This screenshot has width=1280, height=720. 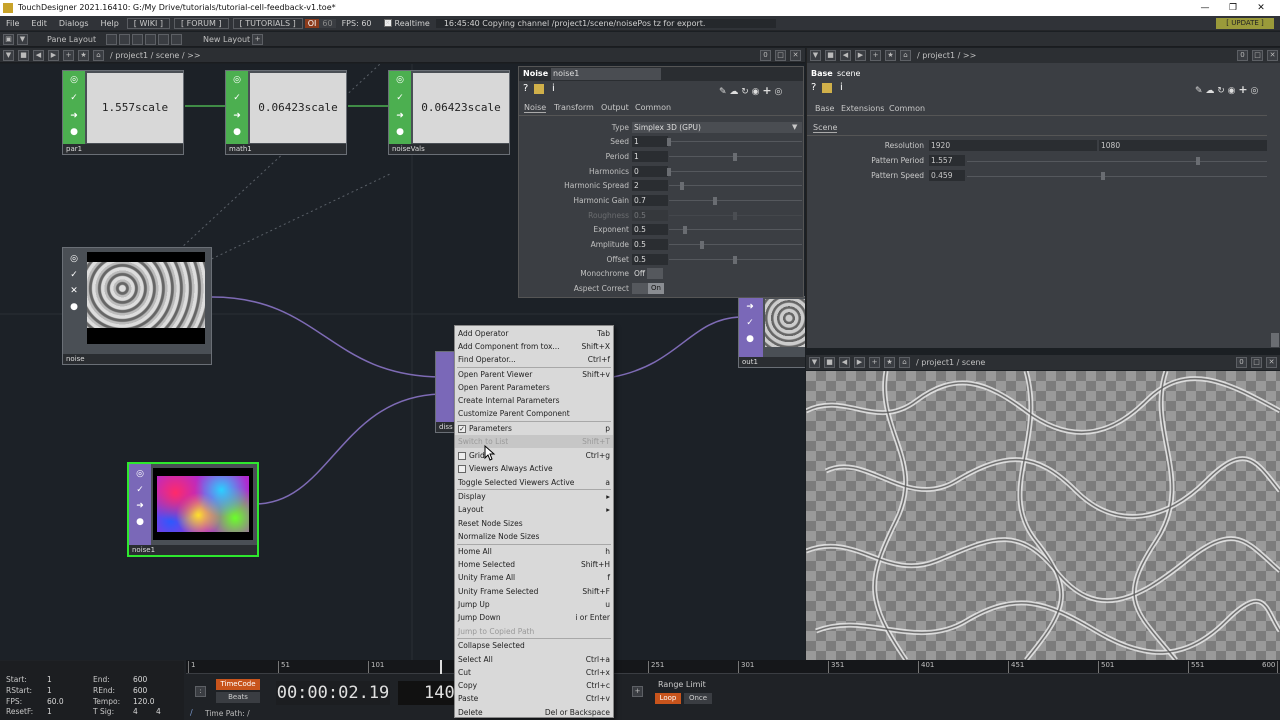 I want to click on start-value: 1, so click(x=49, y=679).